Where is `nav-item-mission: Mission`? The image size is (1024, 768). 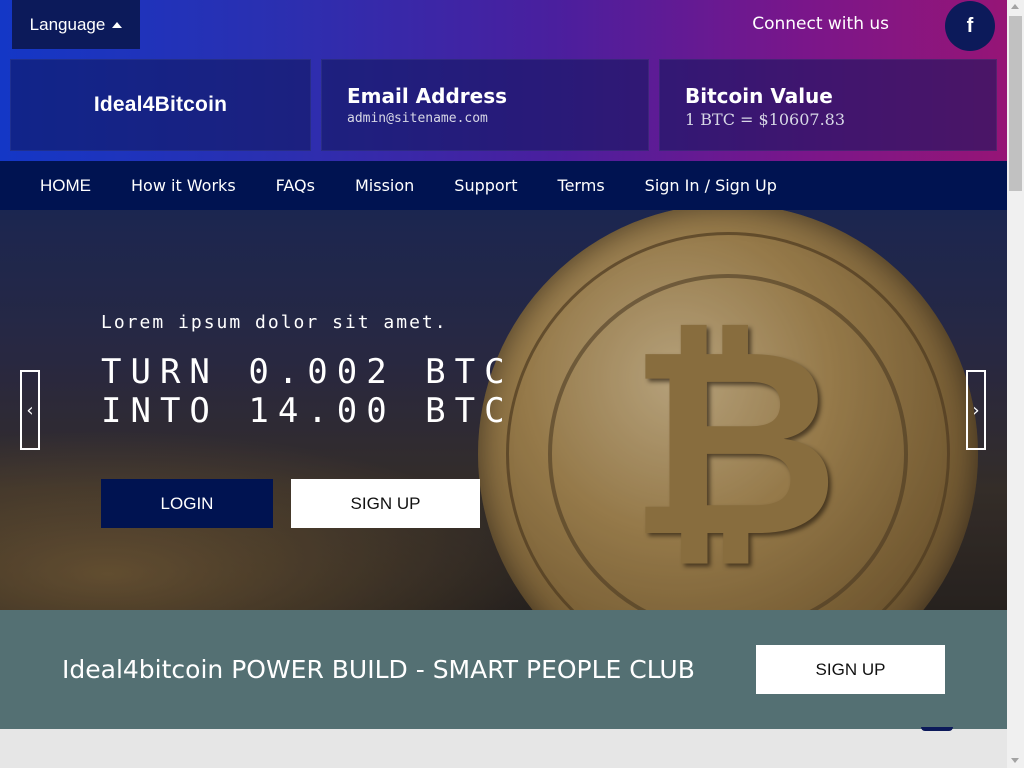
nav-item-mission: Mission is located at coordinates (384, 185).